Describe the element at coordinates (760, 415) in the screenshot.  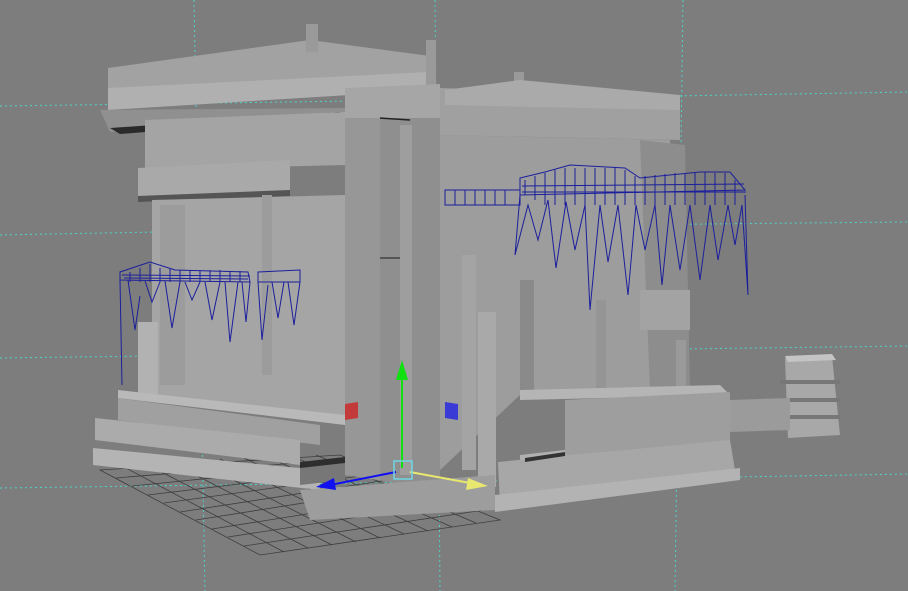
I see `side-ledge` at that location.